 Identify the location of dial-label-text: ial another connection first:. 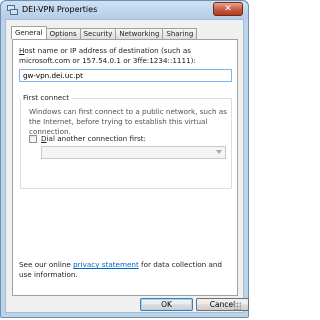
(96, 138).